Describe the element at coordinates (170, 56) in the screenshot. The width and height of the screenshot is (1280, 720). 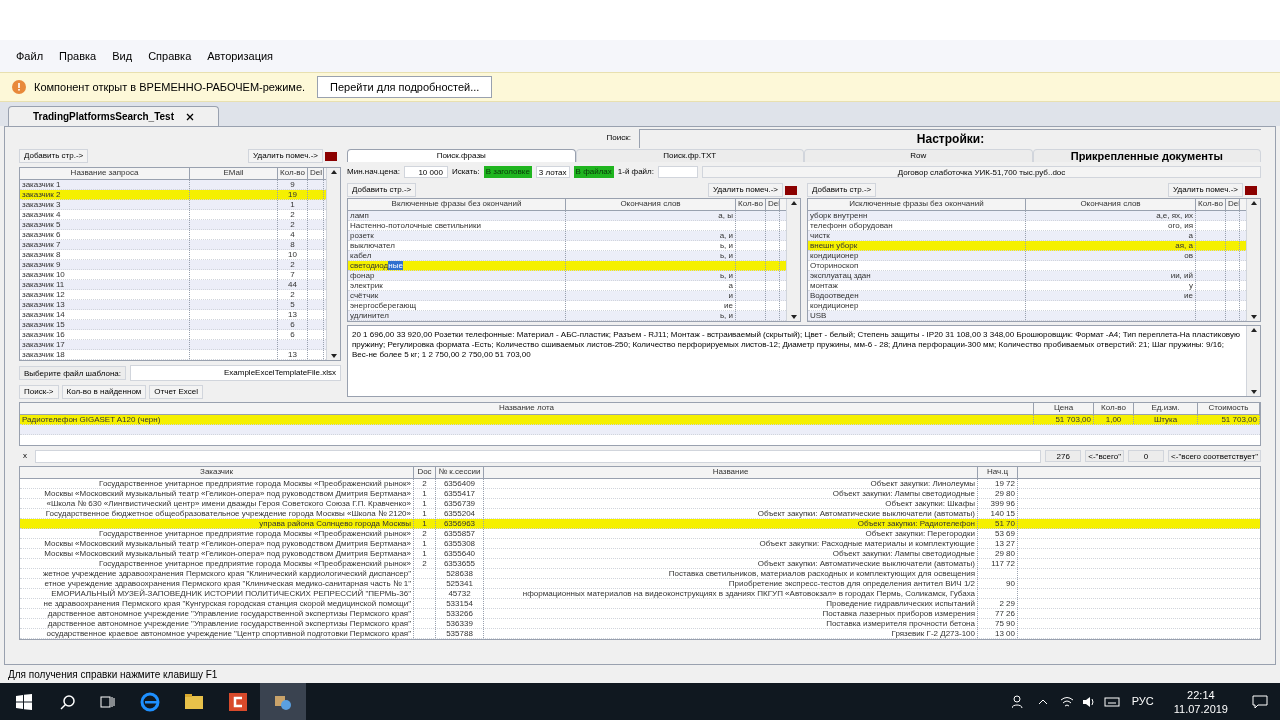
I see `menu-item: Справка` at that location.